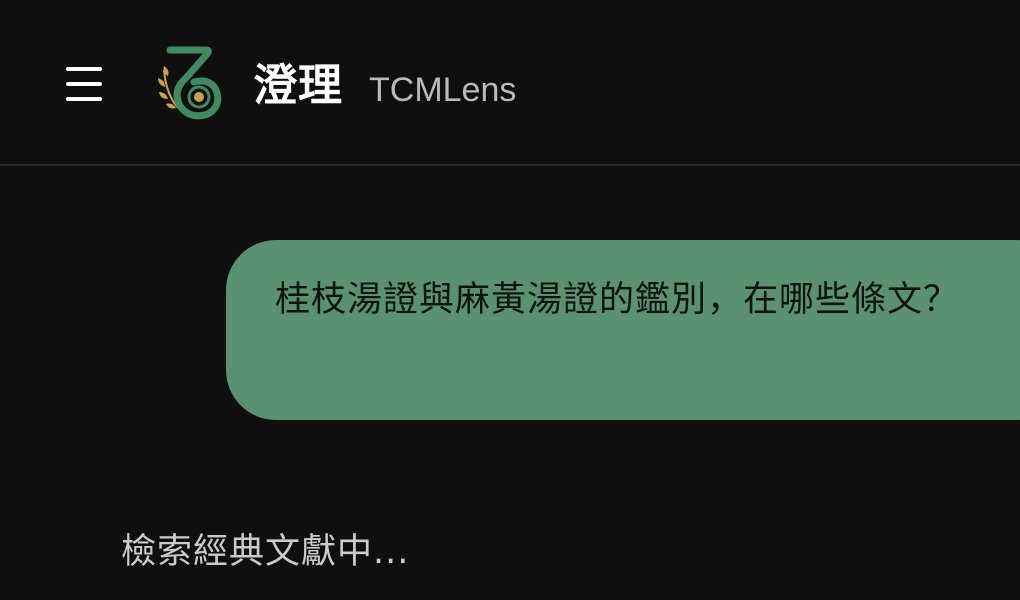  Describe the element at coordinates (298, 85) in the screenshot. I see `app-name: 澄理` at that location.